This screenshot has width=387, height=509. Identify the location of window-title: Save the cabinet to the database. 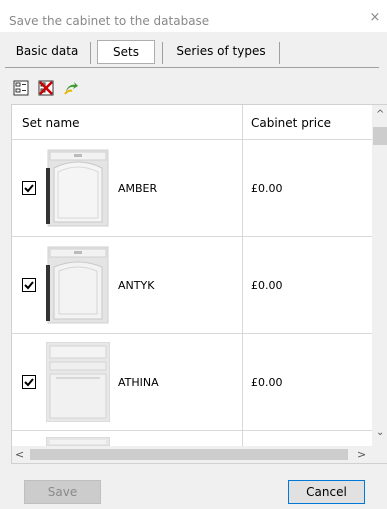
(109, 21).